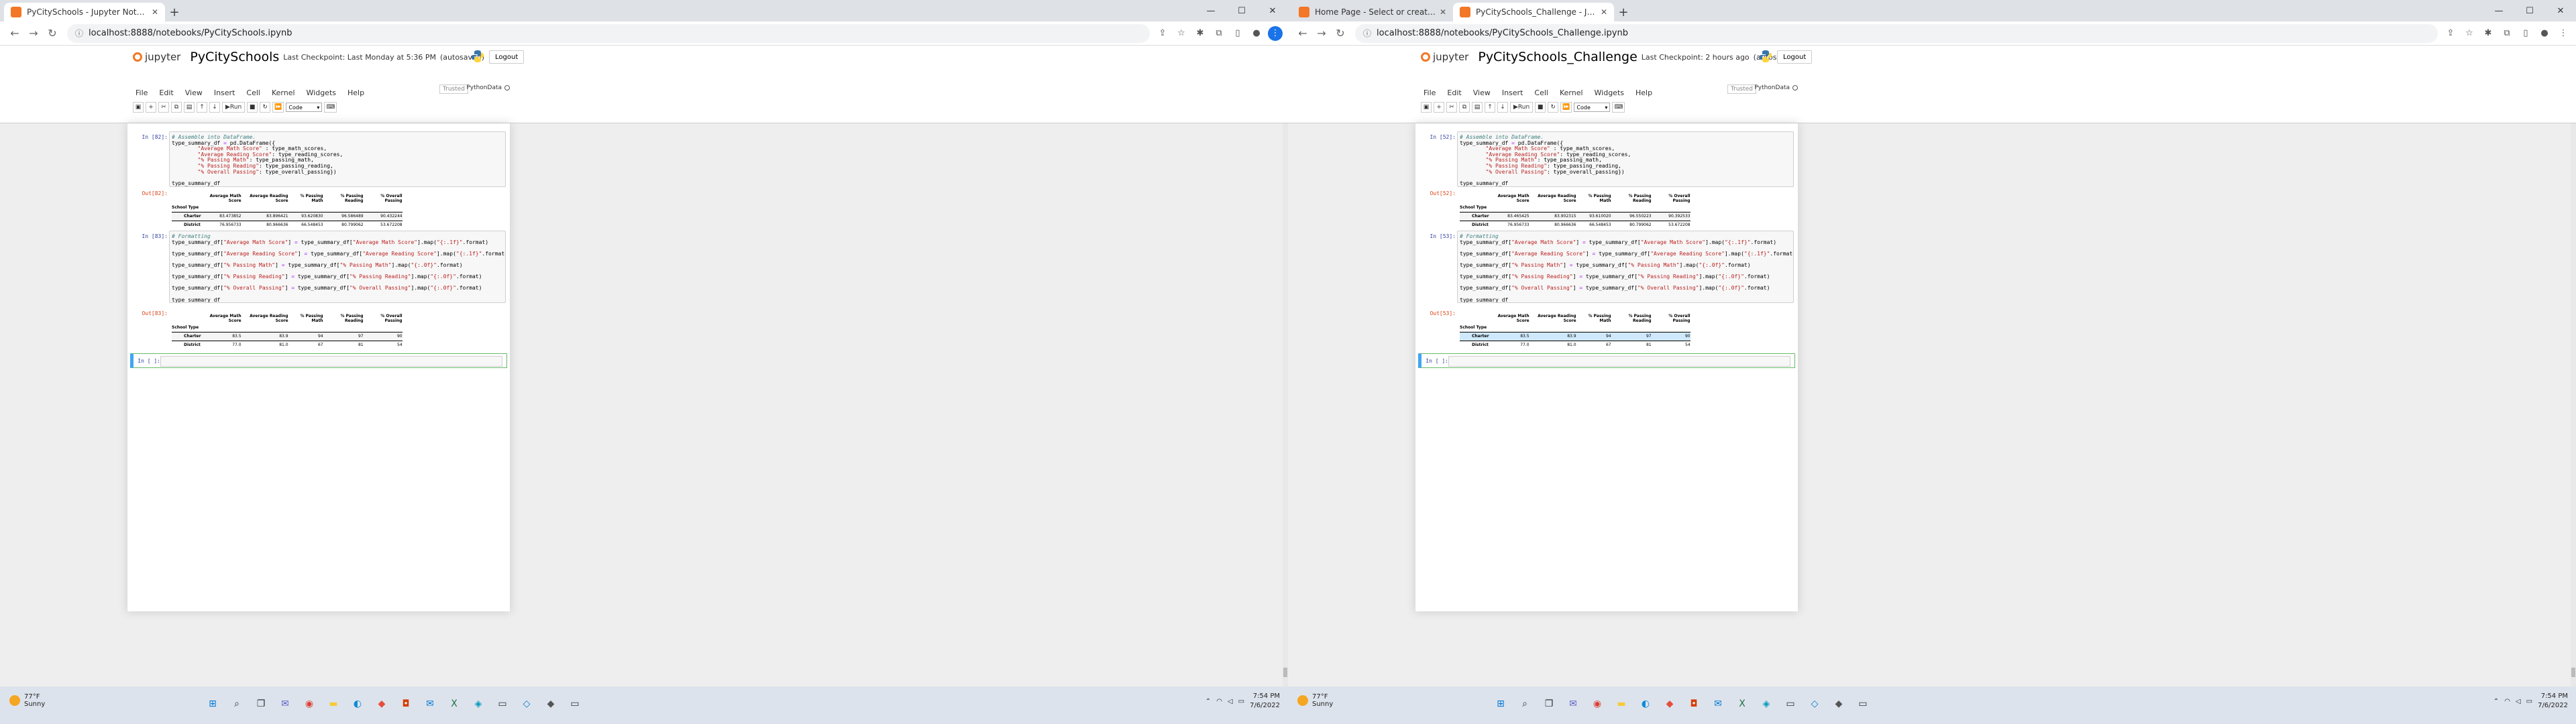  Describe the element at coordinates (189, 107) in the screenshot. I see `paste-icon: ▤` at that location.